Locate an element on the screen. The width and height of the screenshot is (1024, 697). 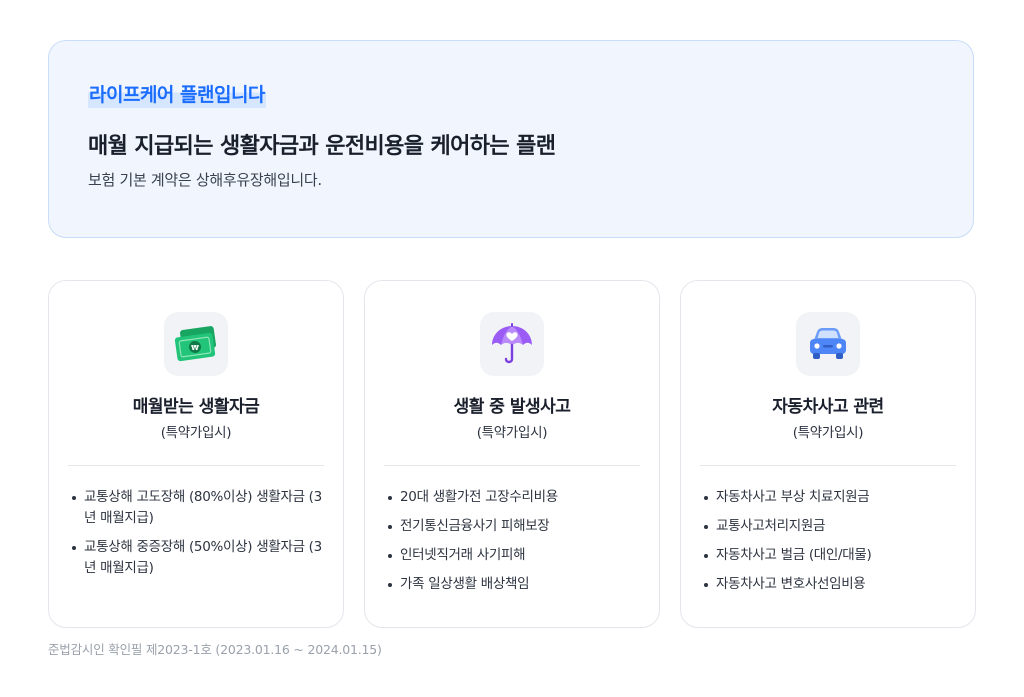
card-title: 생활 중 발생사고 is located at coordinates (512, 407).